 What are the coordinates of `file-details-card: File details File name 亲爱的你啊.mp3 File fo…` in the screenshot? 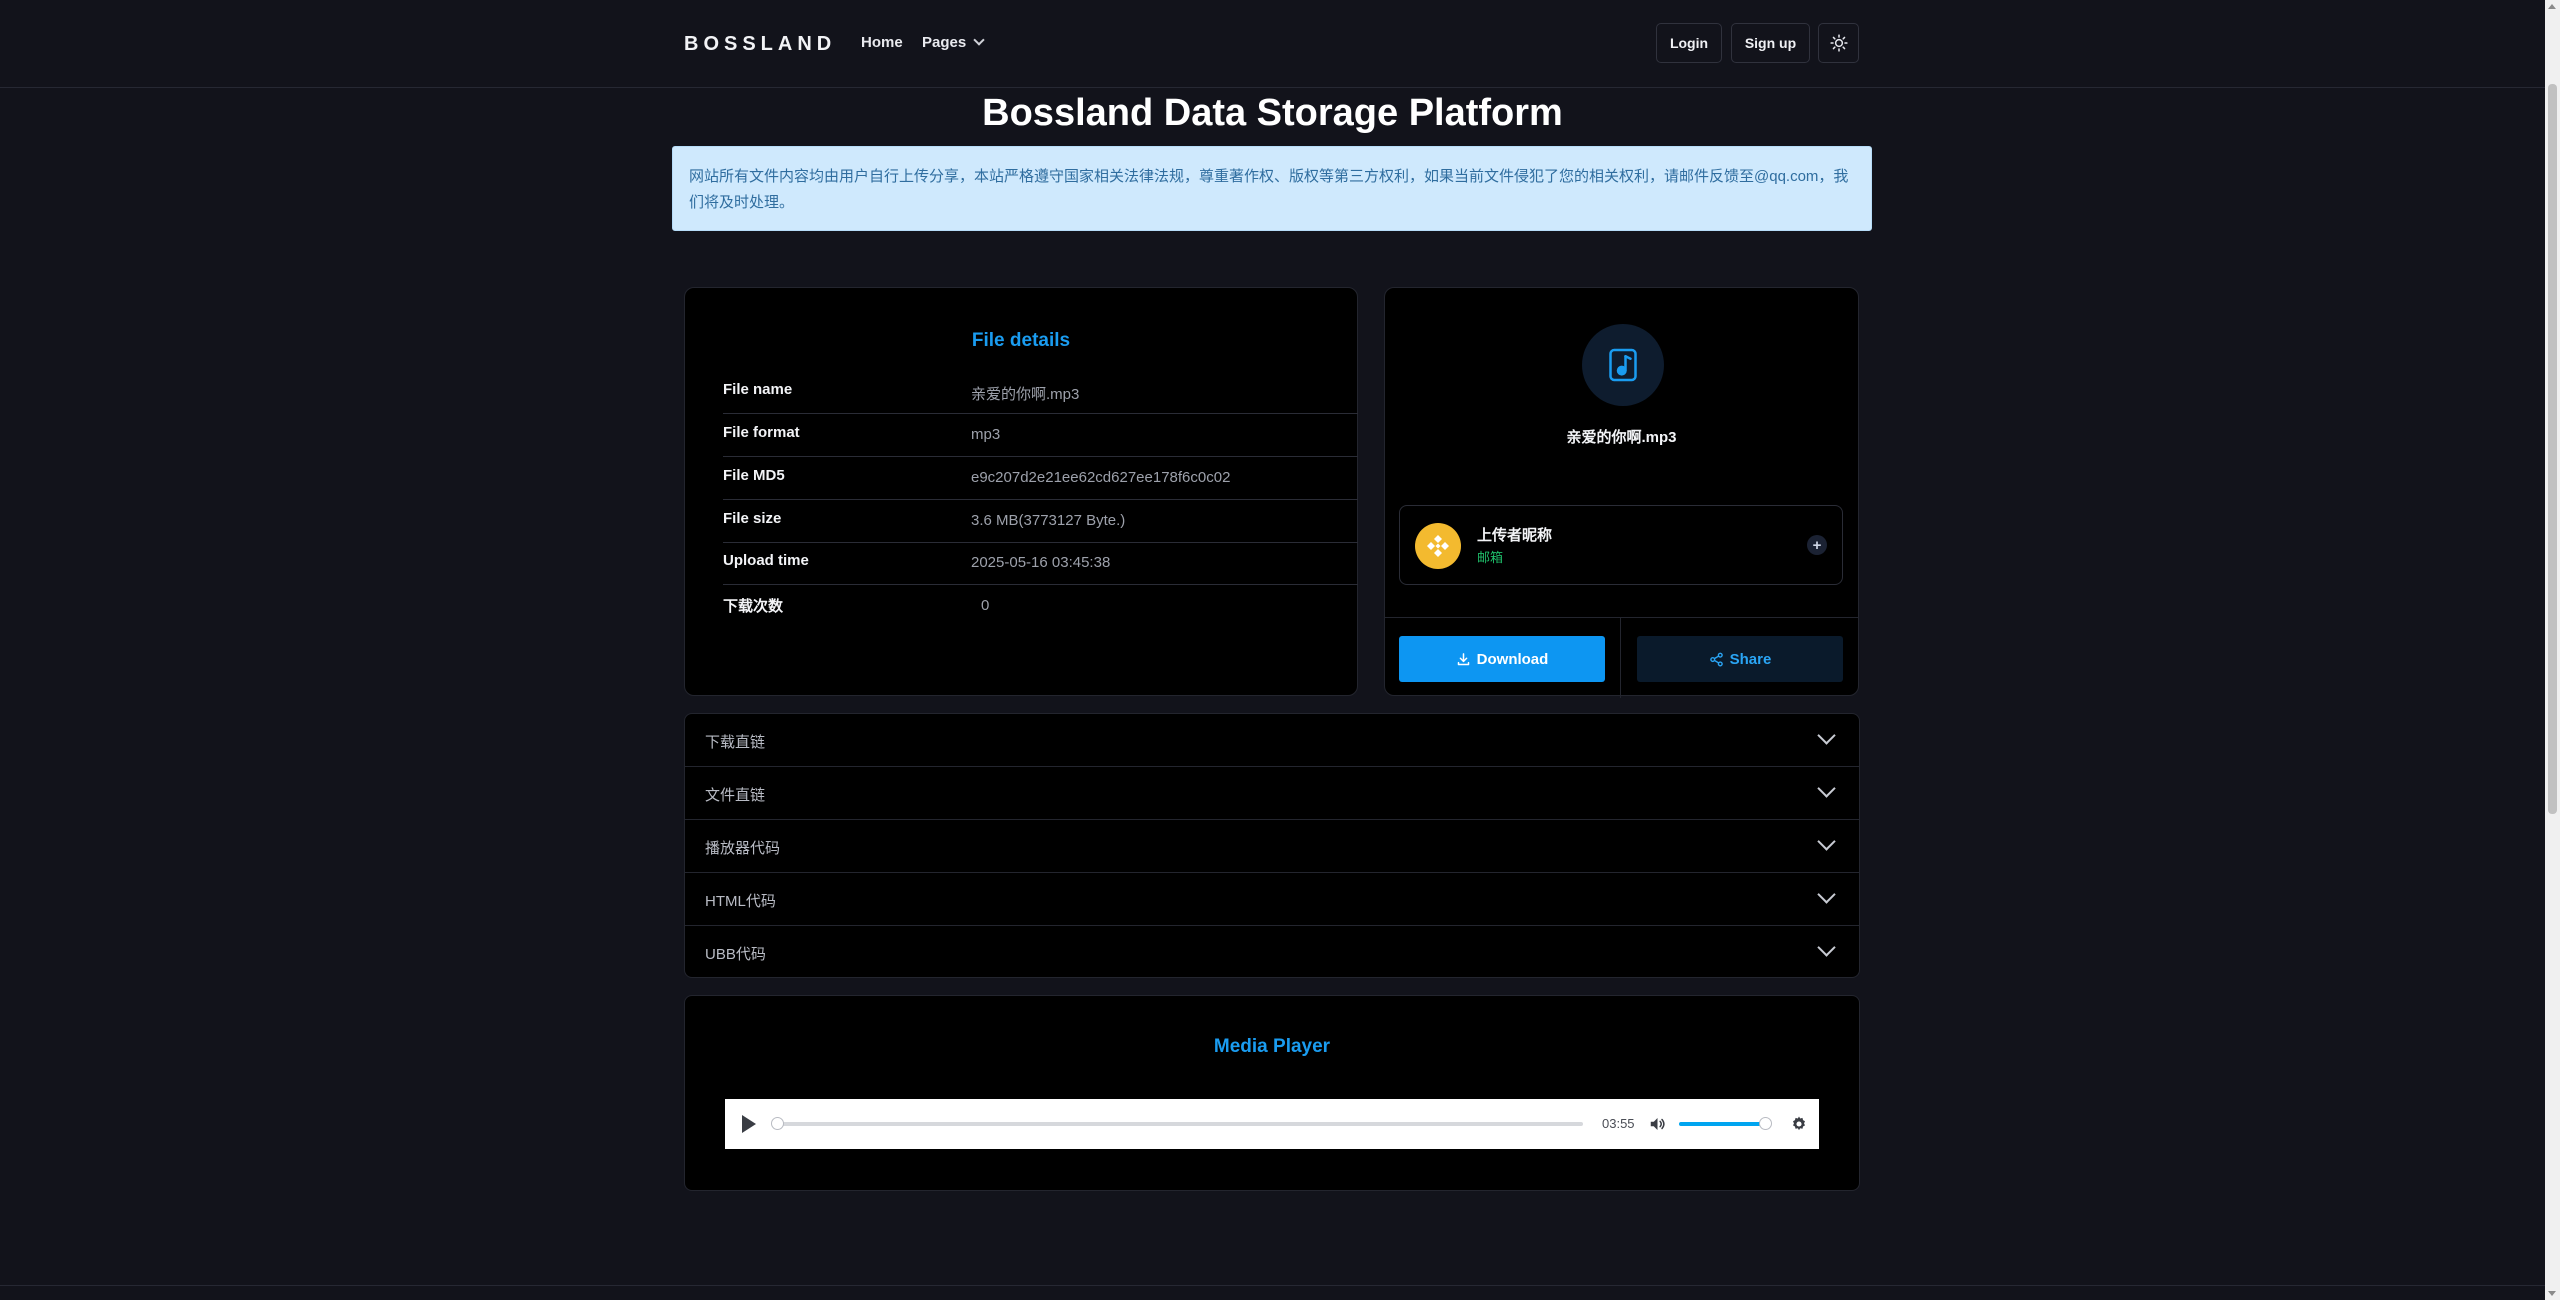 It's located at (1021, 491).